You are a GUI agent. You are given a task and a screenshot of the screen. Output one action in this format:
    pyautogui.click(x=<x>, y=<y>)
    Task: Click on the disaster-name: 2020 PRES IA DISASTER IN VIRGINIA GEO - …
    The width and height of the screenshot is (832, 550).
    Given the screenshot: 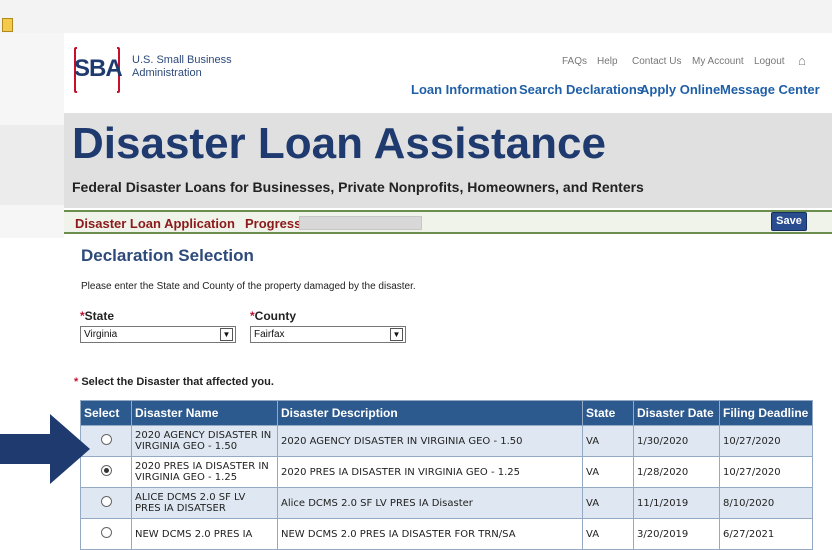 What is the action you would take?
    pyautogui.click(x=204, y=472)
    